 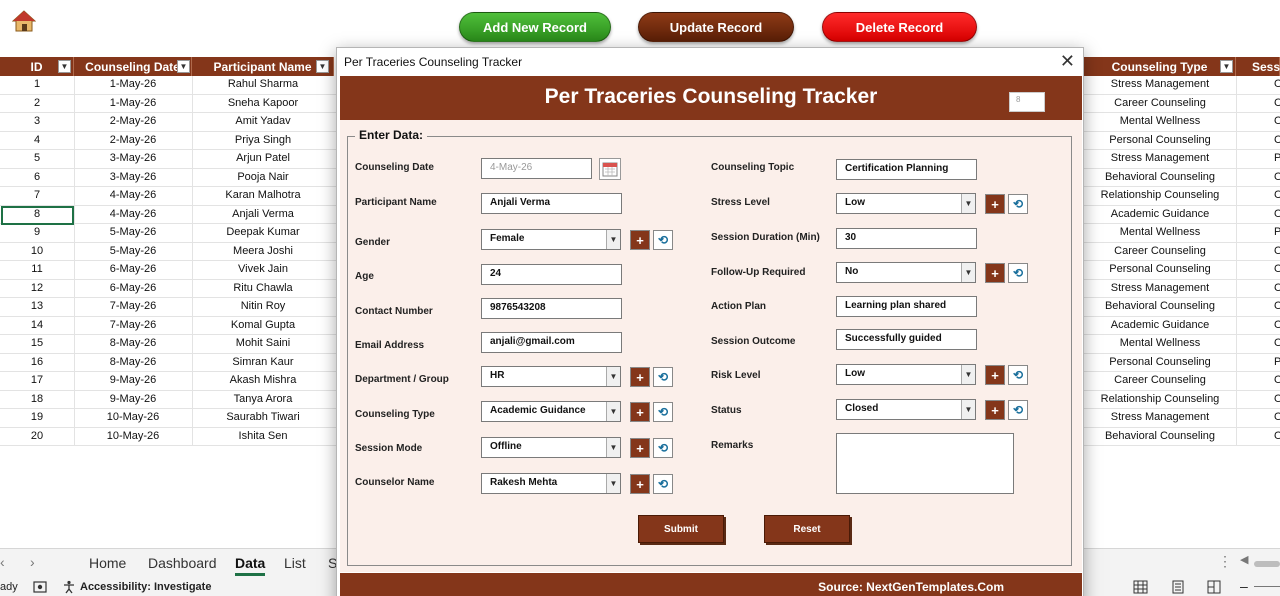 What do you see at coordinates (716, 27) in the screenshot?
I see `update-record-button: Update Record` at bounding box center [716, 27].